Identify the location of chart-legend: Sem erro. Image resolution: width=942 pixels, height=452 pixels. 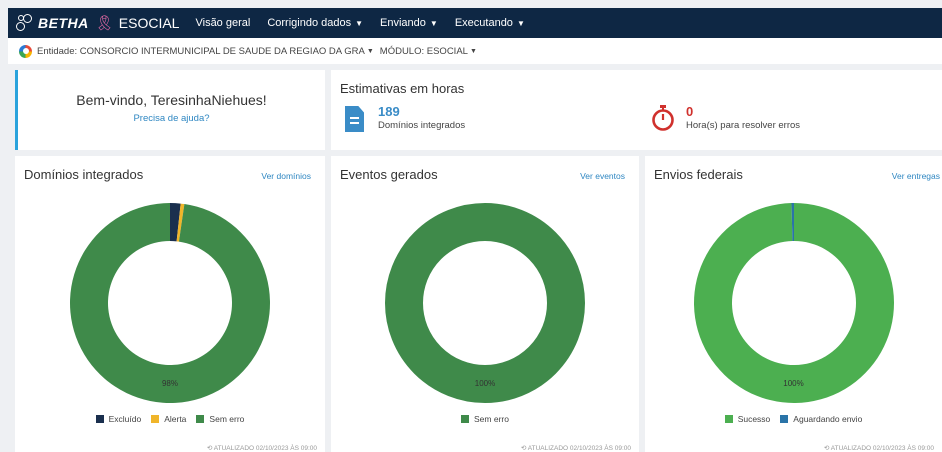
(485, 419).